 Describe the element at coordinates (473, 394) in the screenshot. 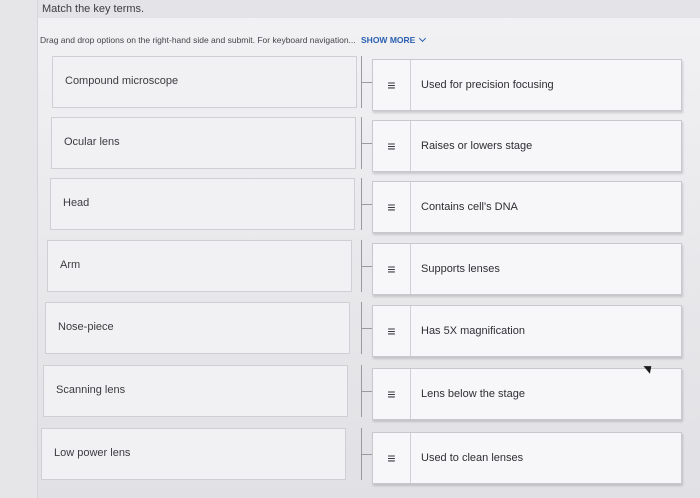

I see `option-label: Lens below the stage` at that location.